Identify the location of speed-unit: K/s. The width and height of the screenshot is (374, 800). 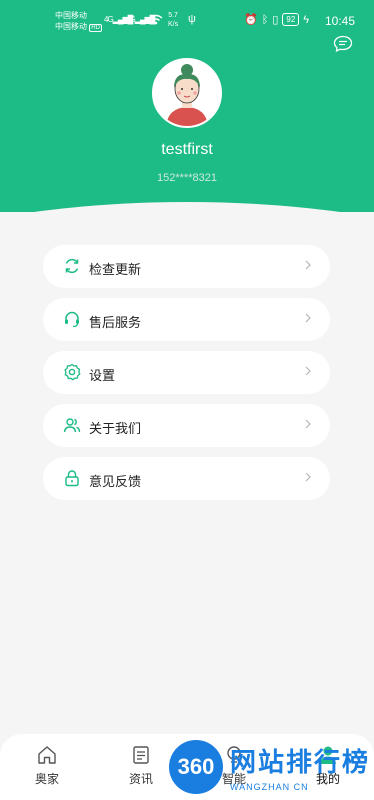
(173, 24).